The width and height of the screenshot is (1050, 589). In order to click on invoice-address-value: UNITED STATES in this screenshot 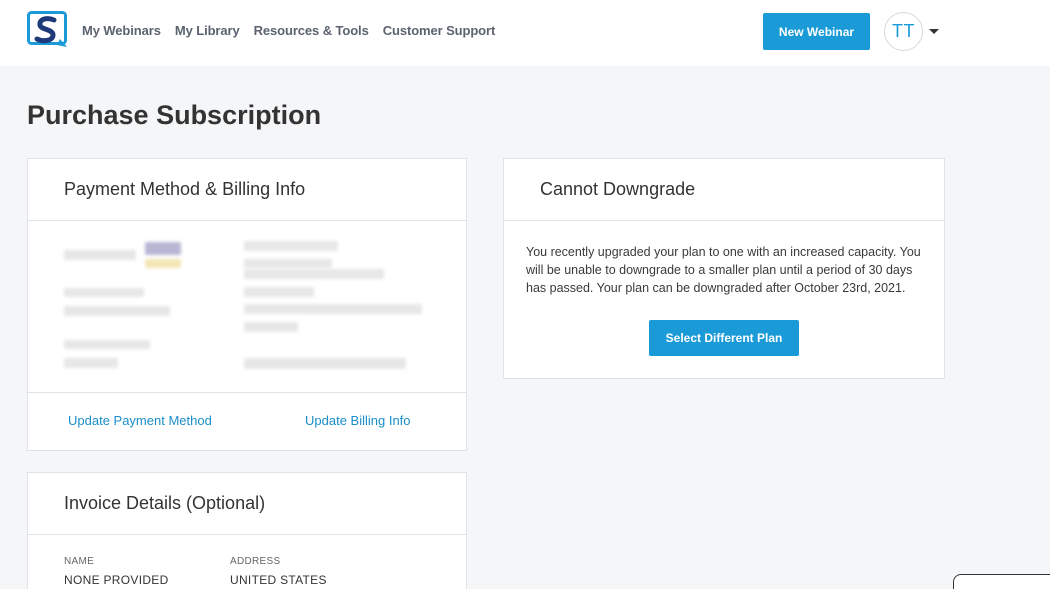, I will do `click(278, 580)`.